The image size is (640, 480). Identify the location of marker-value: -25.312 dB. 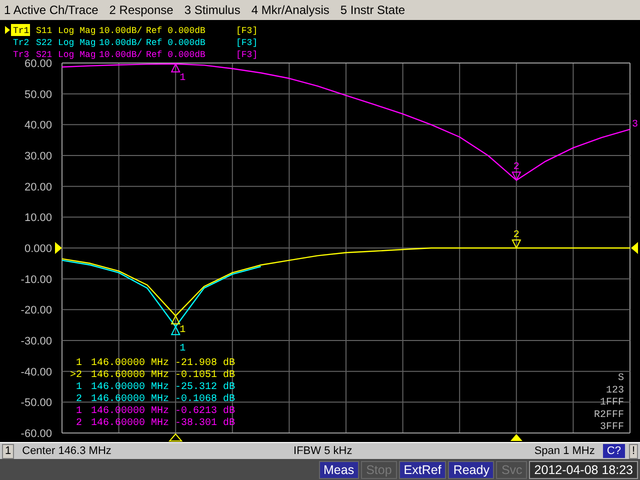
(205, 387).